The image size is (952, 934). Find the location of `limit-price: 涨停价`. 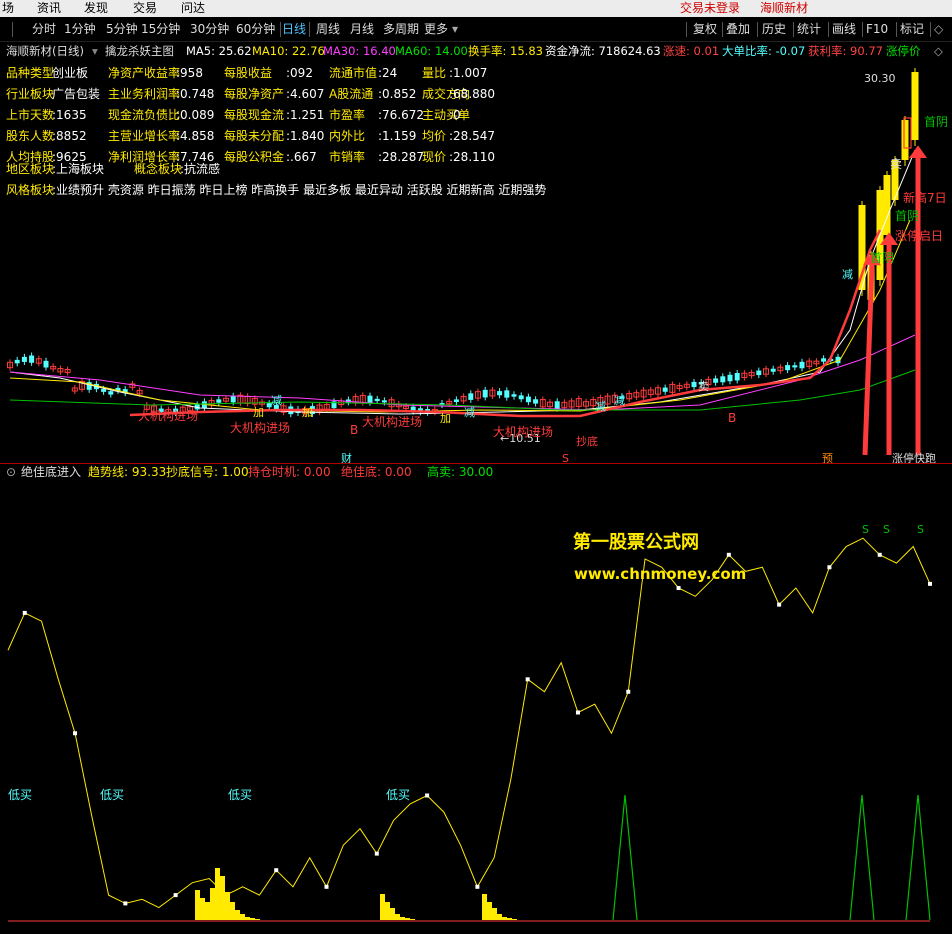

limit-price: 涨停价 is located at coordinates (903, 51).